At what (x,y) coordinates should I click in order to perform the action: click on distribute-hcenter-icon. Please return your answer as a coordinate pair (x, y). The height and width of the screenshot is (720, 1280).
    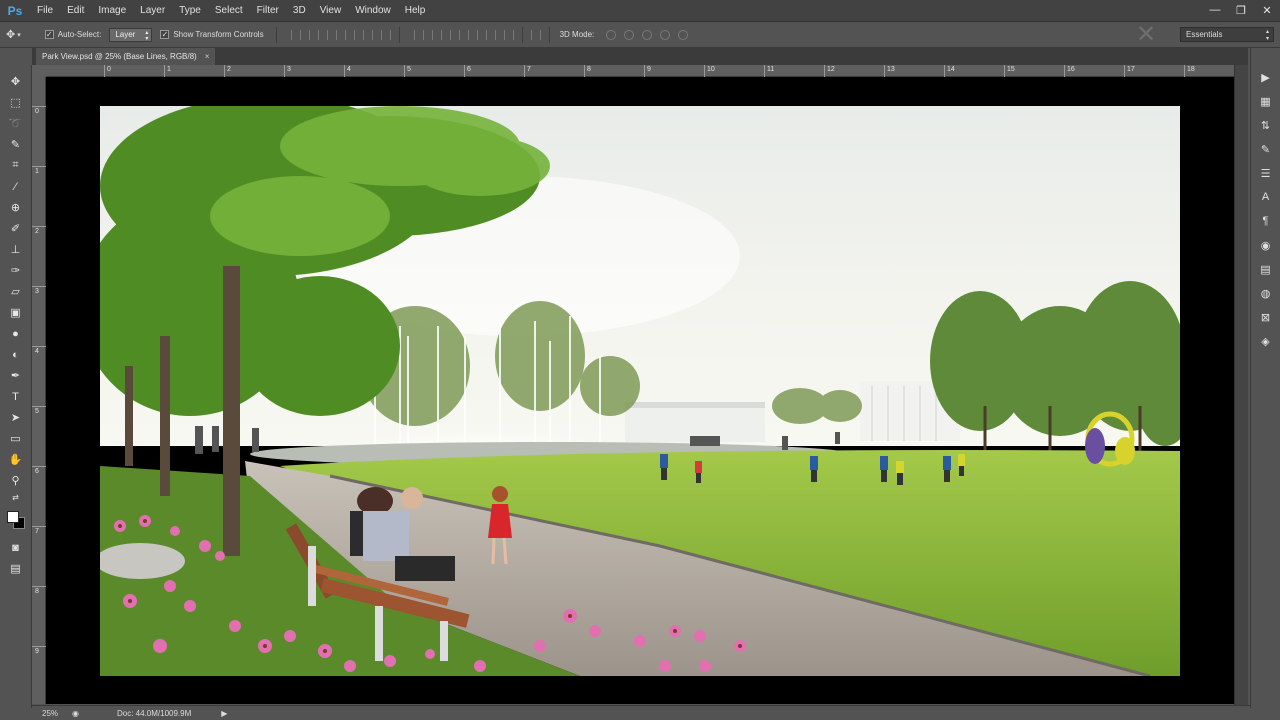
    Looking at the image, I should click on (490, 34).